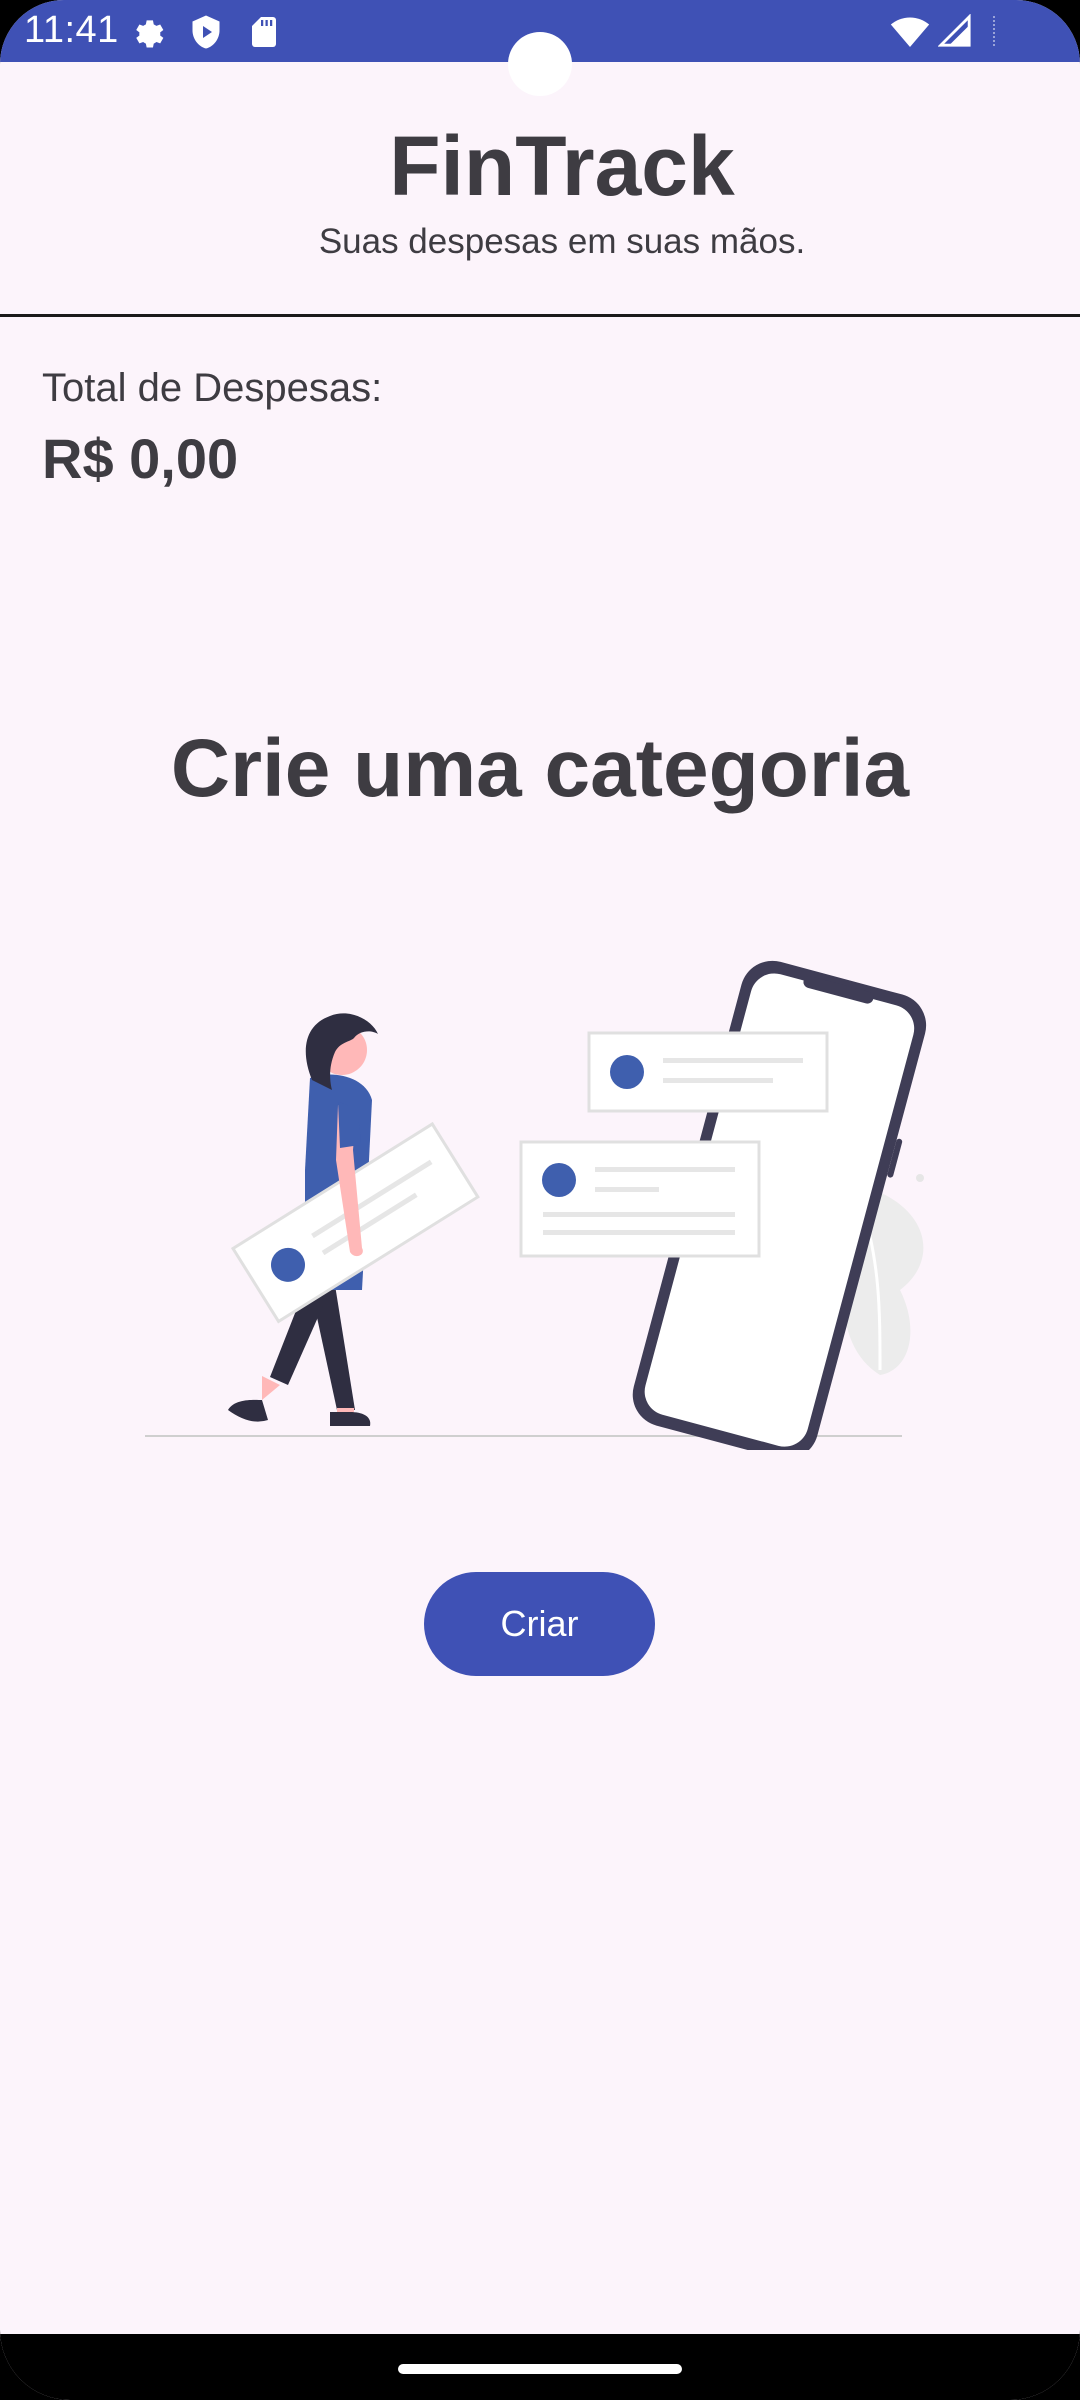 Image resolution: width=1080 pixels, height=2400 pixels. I want to click on header-divider, so click(540, 315).